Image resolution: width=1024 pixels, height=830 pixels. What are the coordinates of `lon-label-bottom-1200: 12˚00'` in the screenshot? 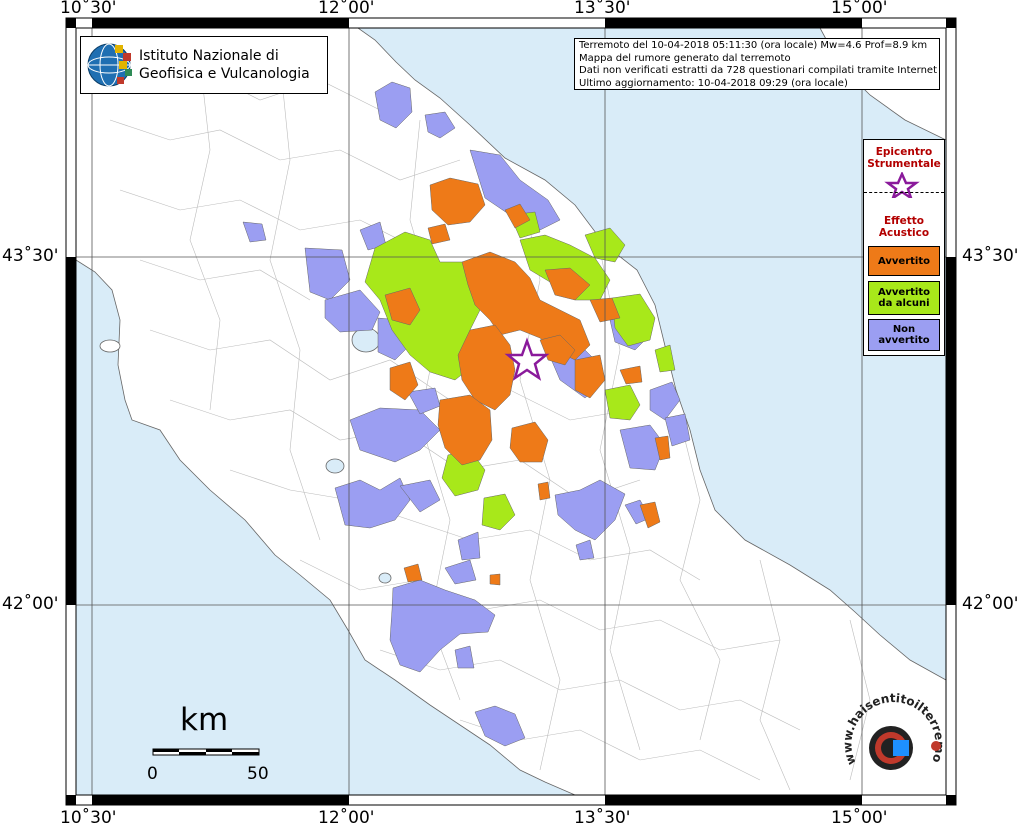 It's located at (346, 818).